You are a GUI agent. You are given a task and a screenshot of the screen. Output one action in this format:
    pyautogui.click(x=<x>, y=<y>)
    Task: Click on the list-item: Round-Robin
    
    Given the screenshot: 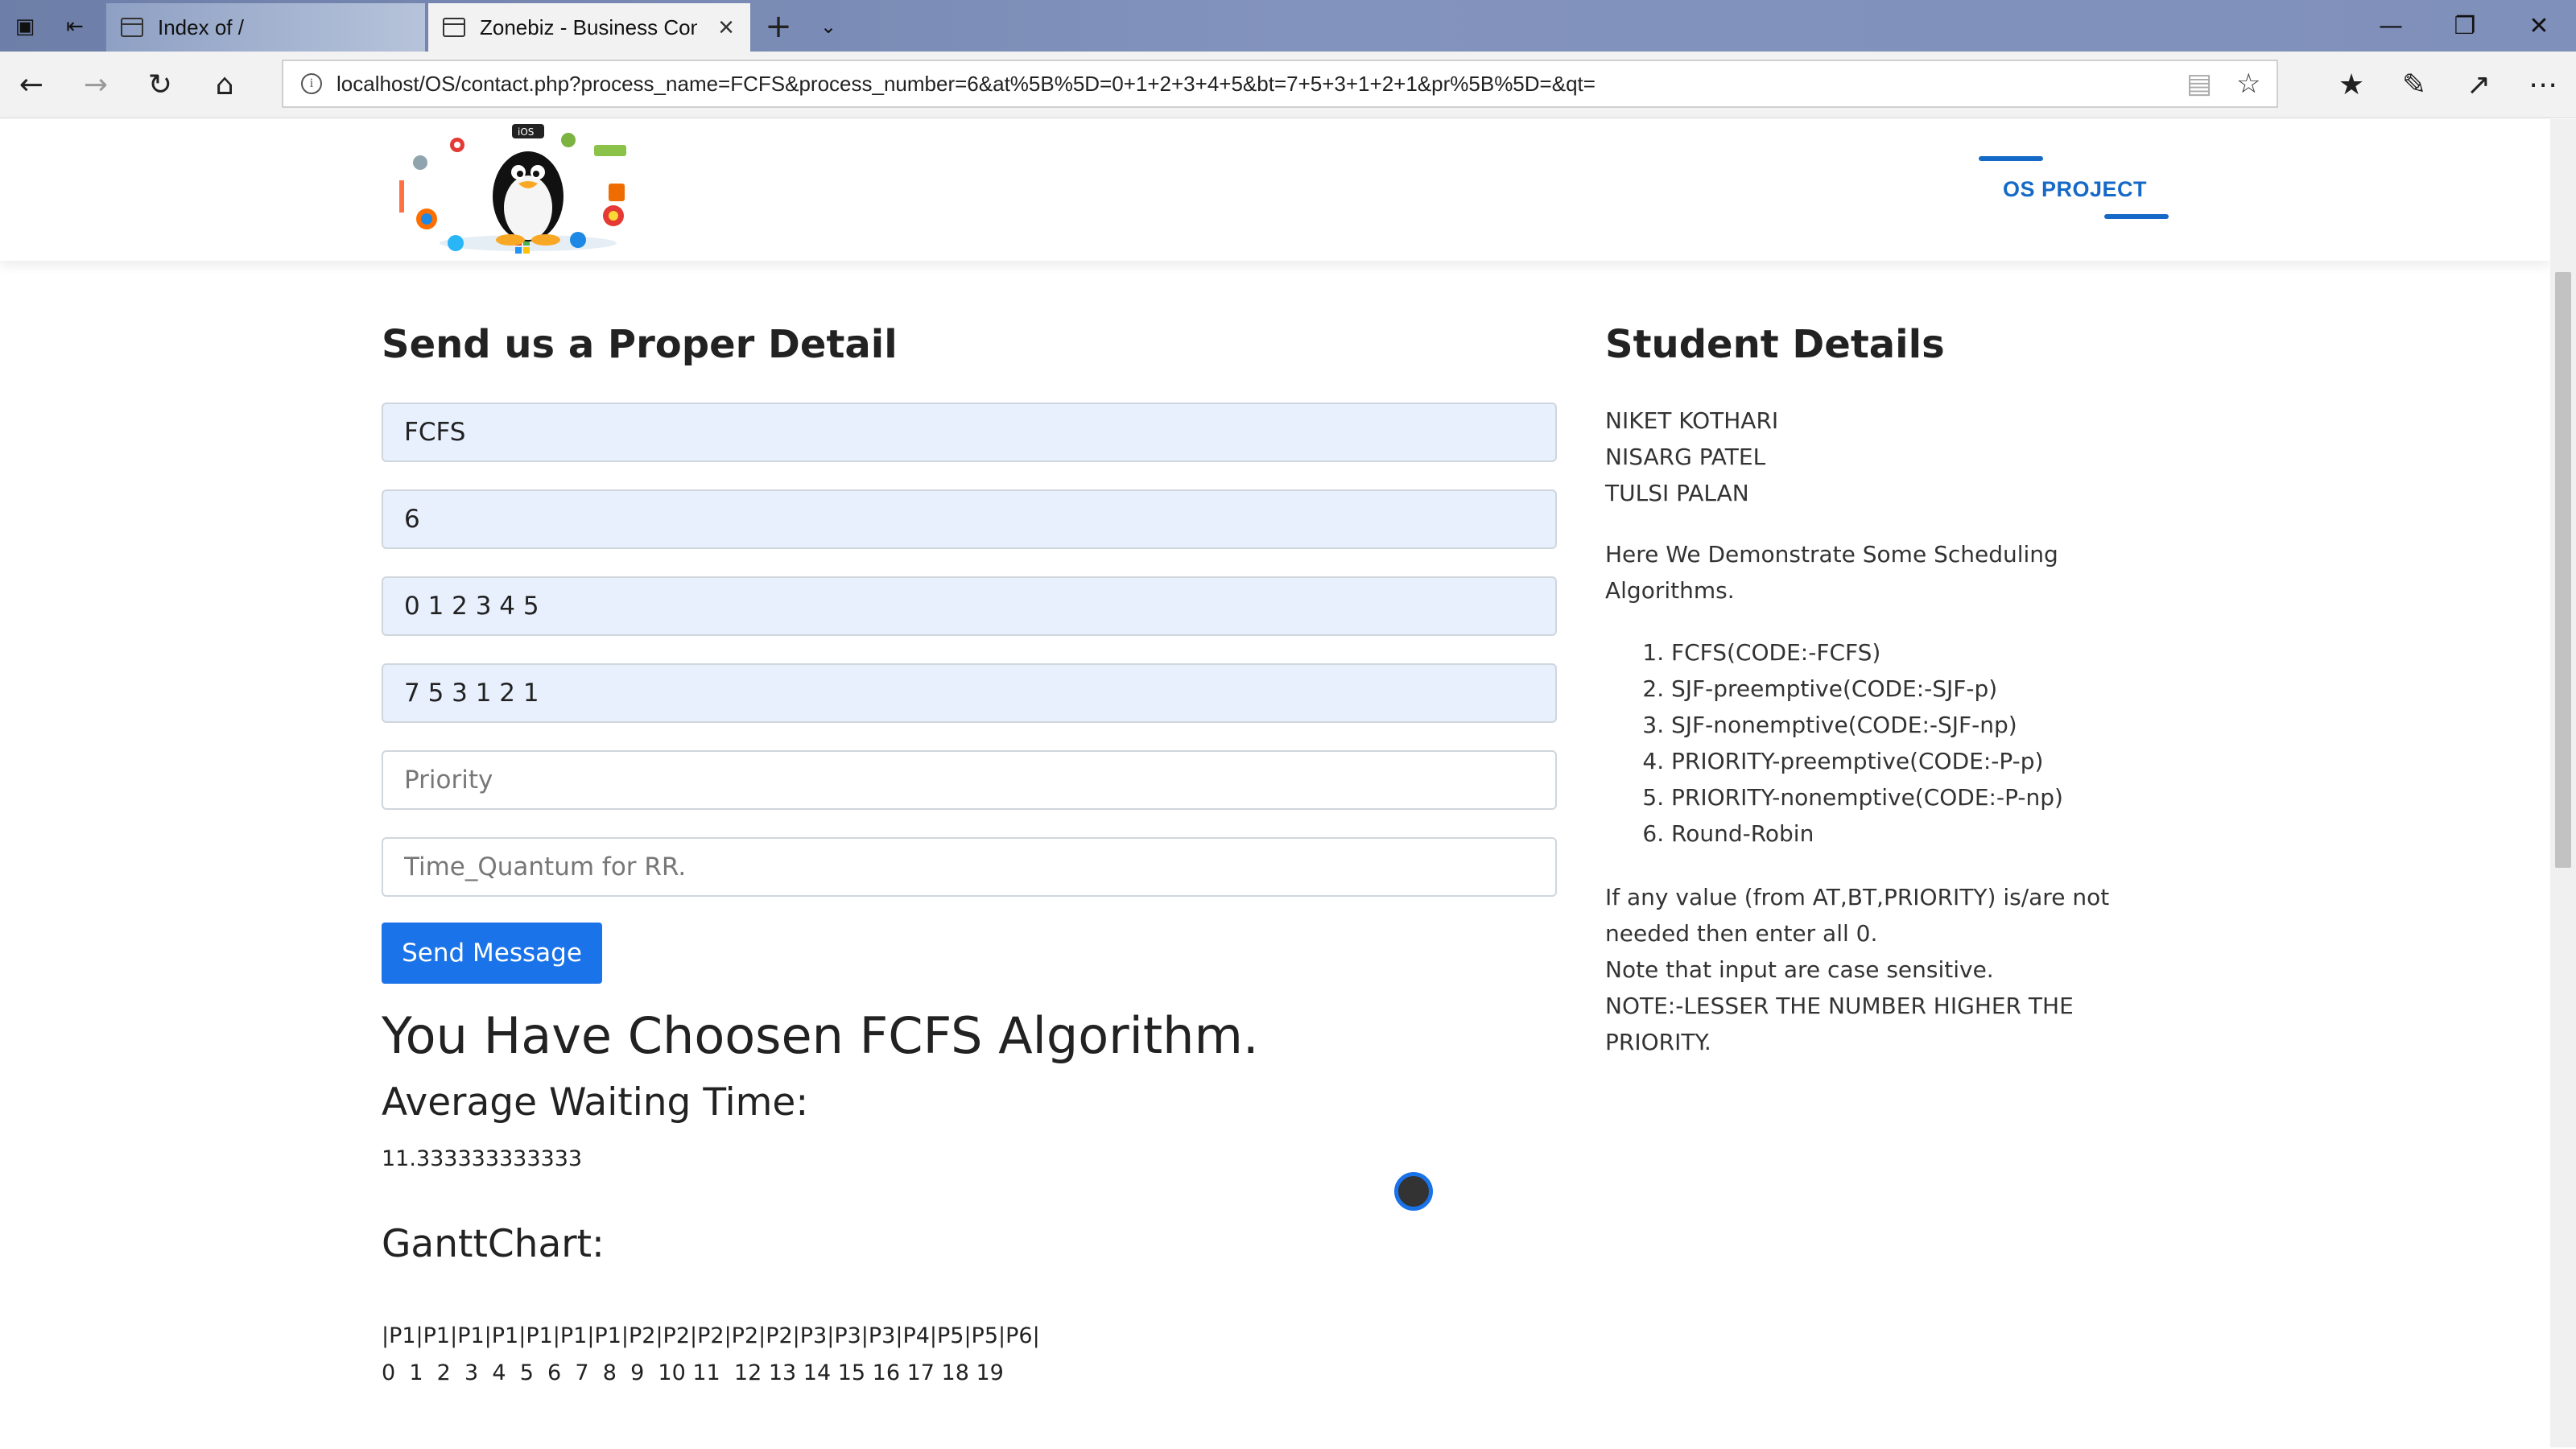 What is the action you would take?
    pyautogui.click(x=1867, y=833)
    